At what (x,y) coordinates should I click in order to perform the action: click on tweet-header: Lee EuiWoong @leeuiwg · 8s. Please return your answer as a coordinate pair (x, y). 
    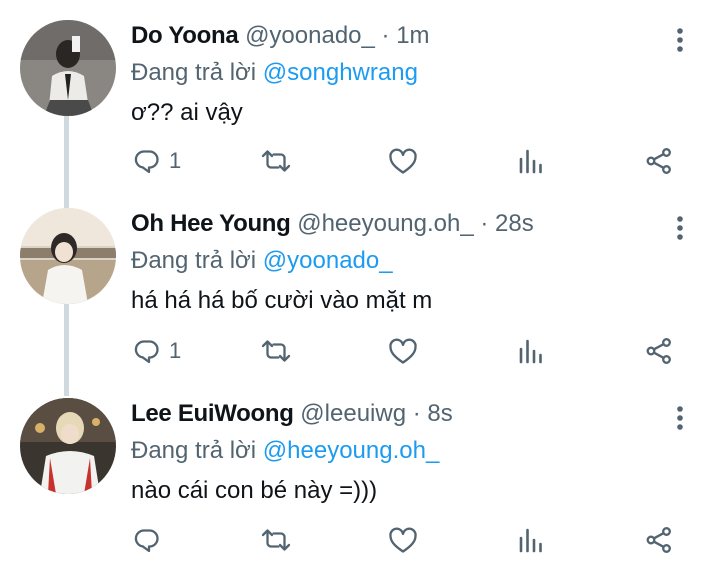
    Looking at the image, I should click on (292, 414).